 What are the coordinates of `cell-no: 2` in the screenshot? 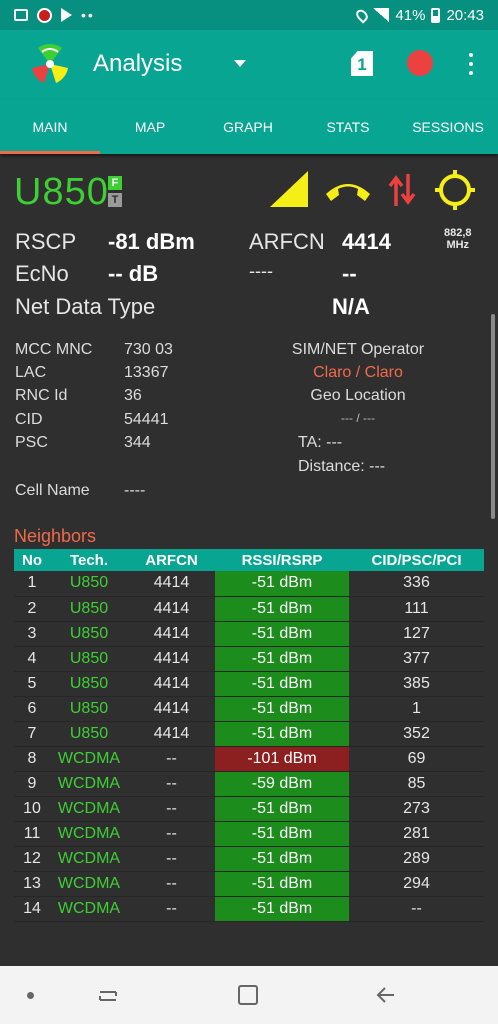 It's located at (32, 609).